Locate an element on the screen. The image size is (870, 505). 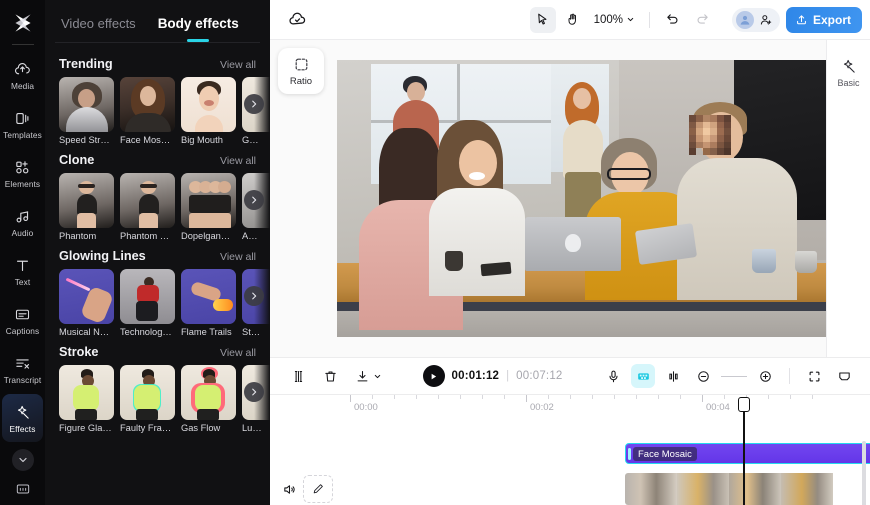
tab-video-effects: Video effects is located at coordinates (98, 21).